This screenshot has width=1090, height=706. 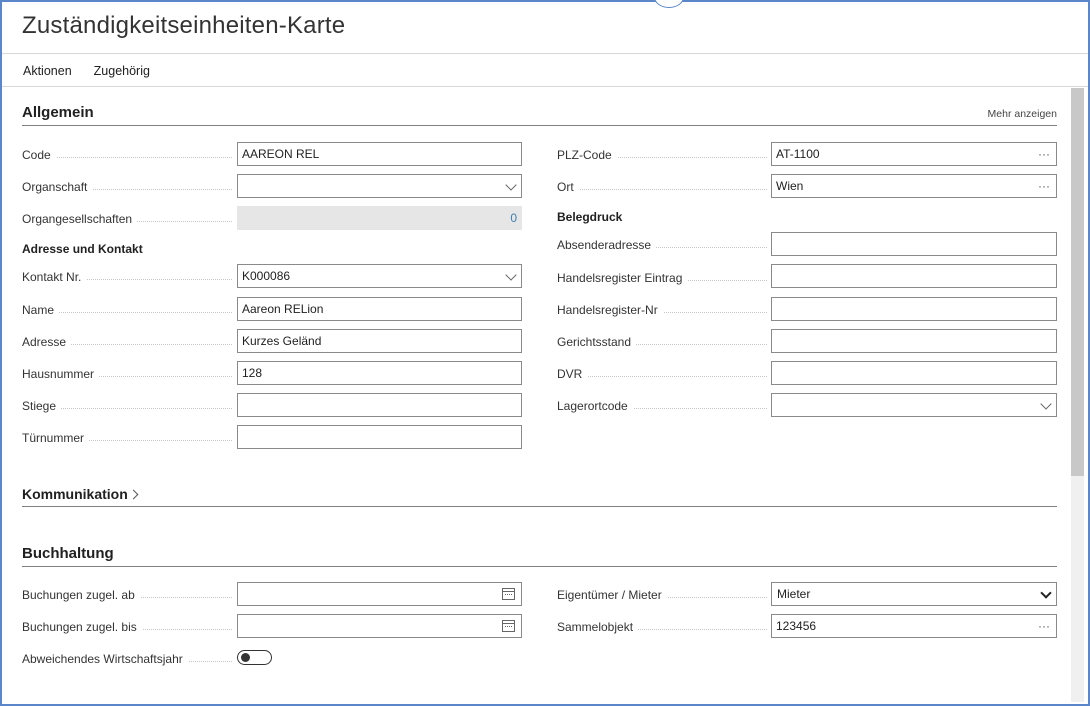 What do you see at coordinates (127, 596) in the screenshot?
I see `buchungen-ab-label: Buchungen zugel. ab` at bounding box center [127, 596].